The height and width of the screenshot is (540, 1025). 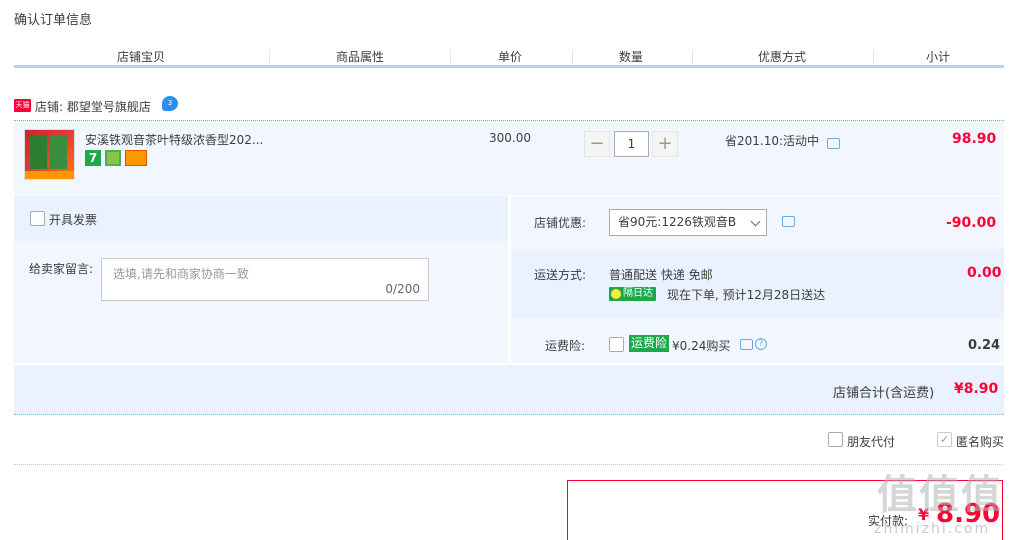 I want to click on invoice-label: 开具发票, so click(x=73, y=220).